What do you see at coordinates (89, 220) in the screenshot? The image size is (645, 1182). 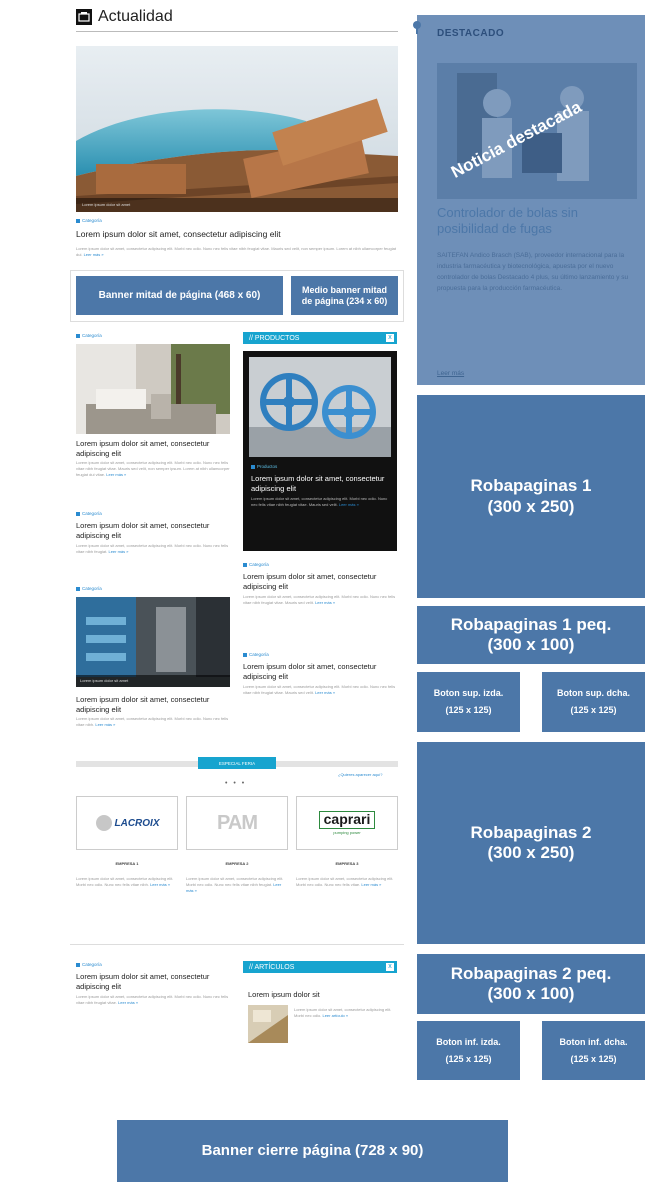 I see `hero-category: Categoría` at bounding box center [89, 220].